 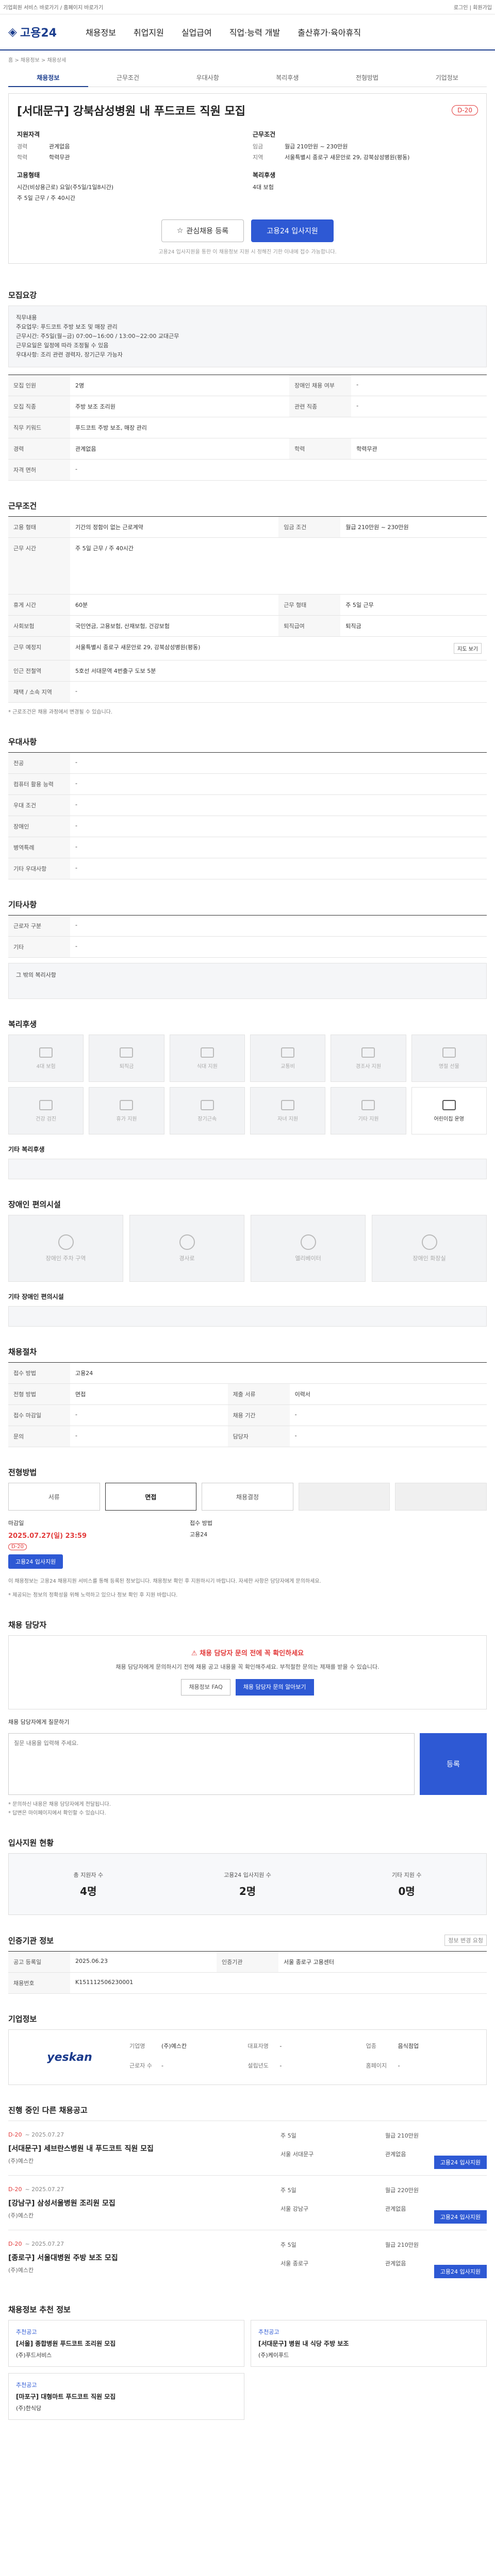 What do you see at coordinates (31, 1940) in the screenshot?
I see `regist-title: 인증기관 정보` at bounding box center [31, 1940].